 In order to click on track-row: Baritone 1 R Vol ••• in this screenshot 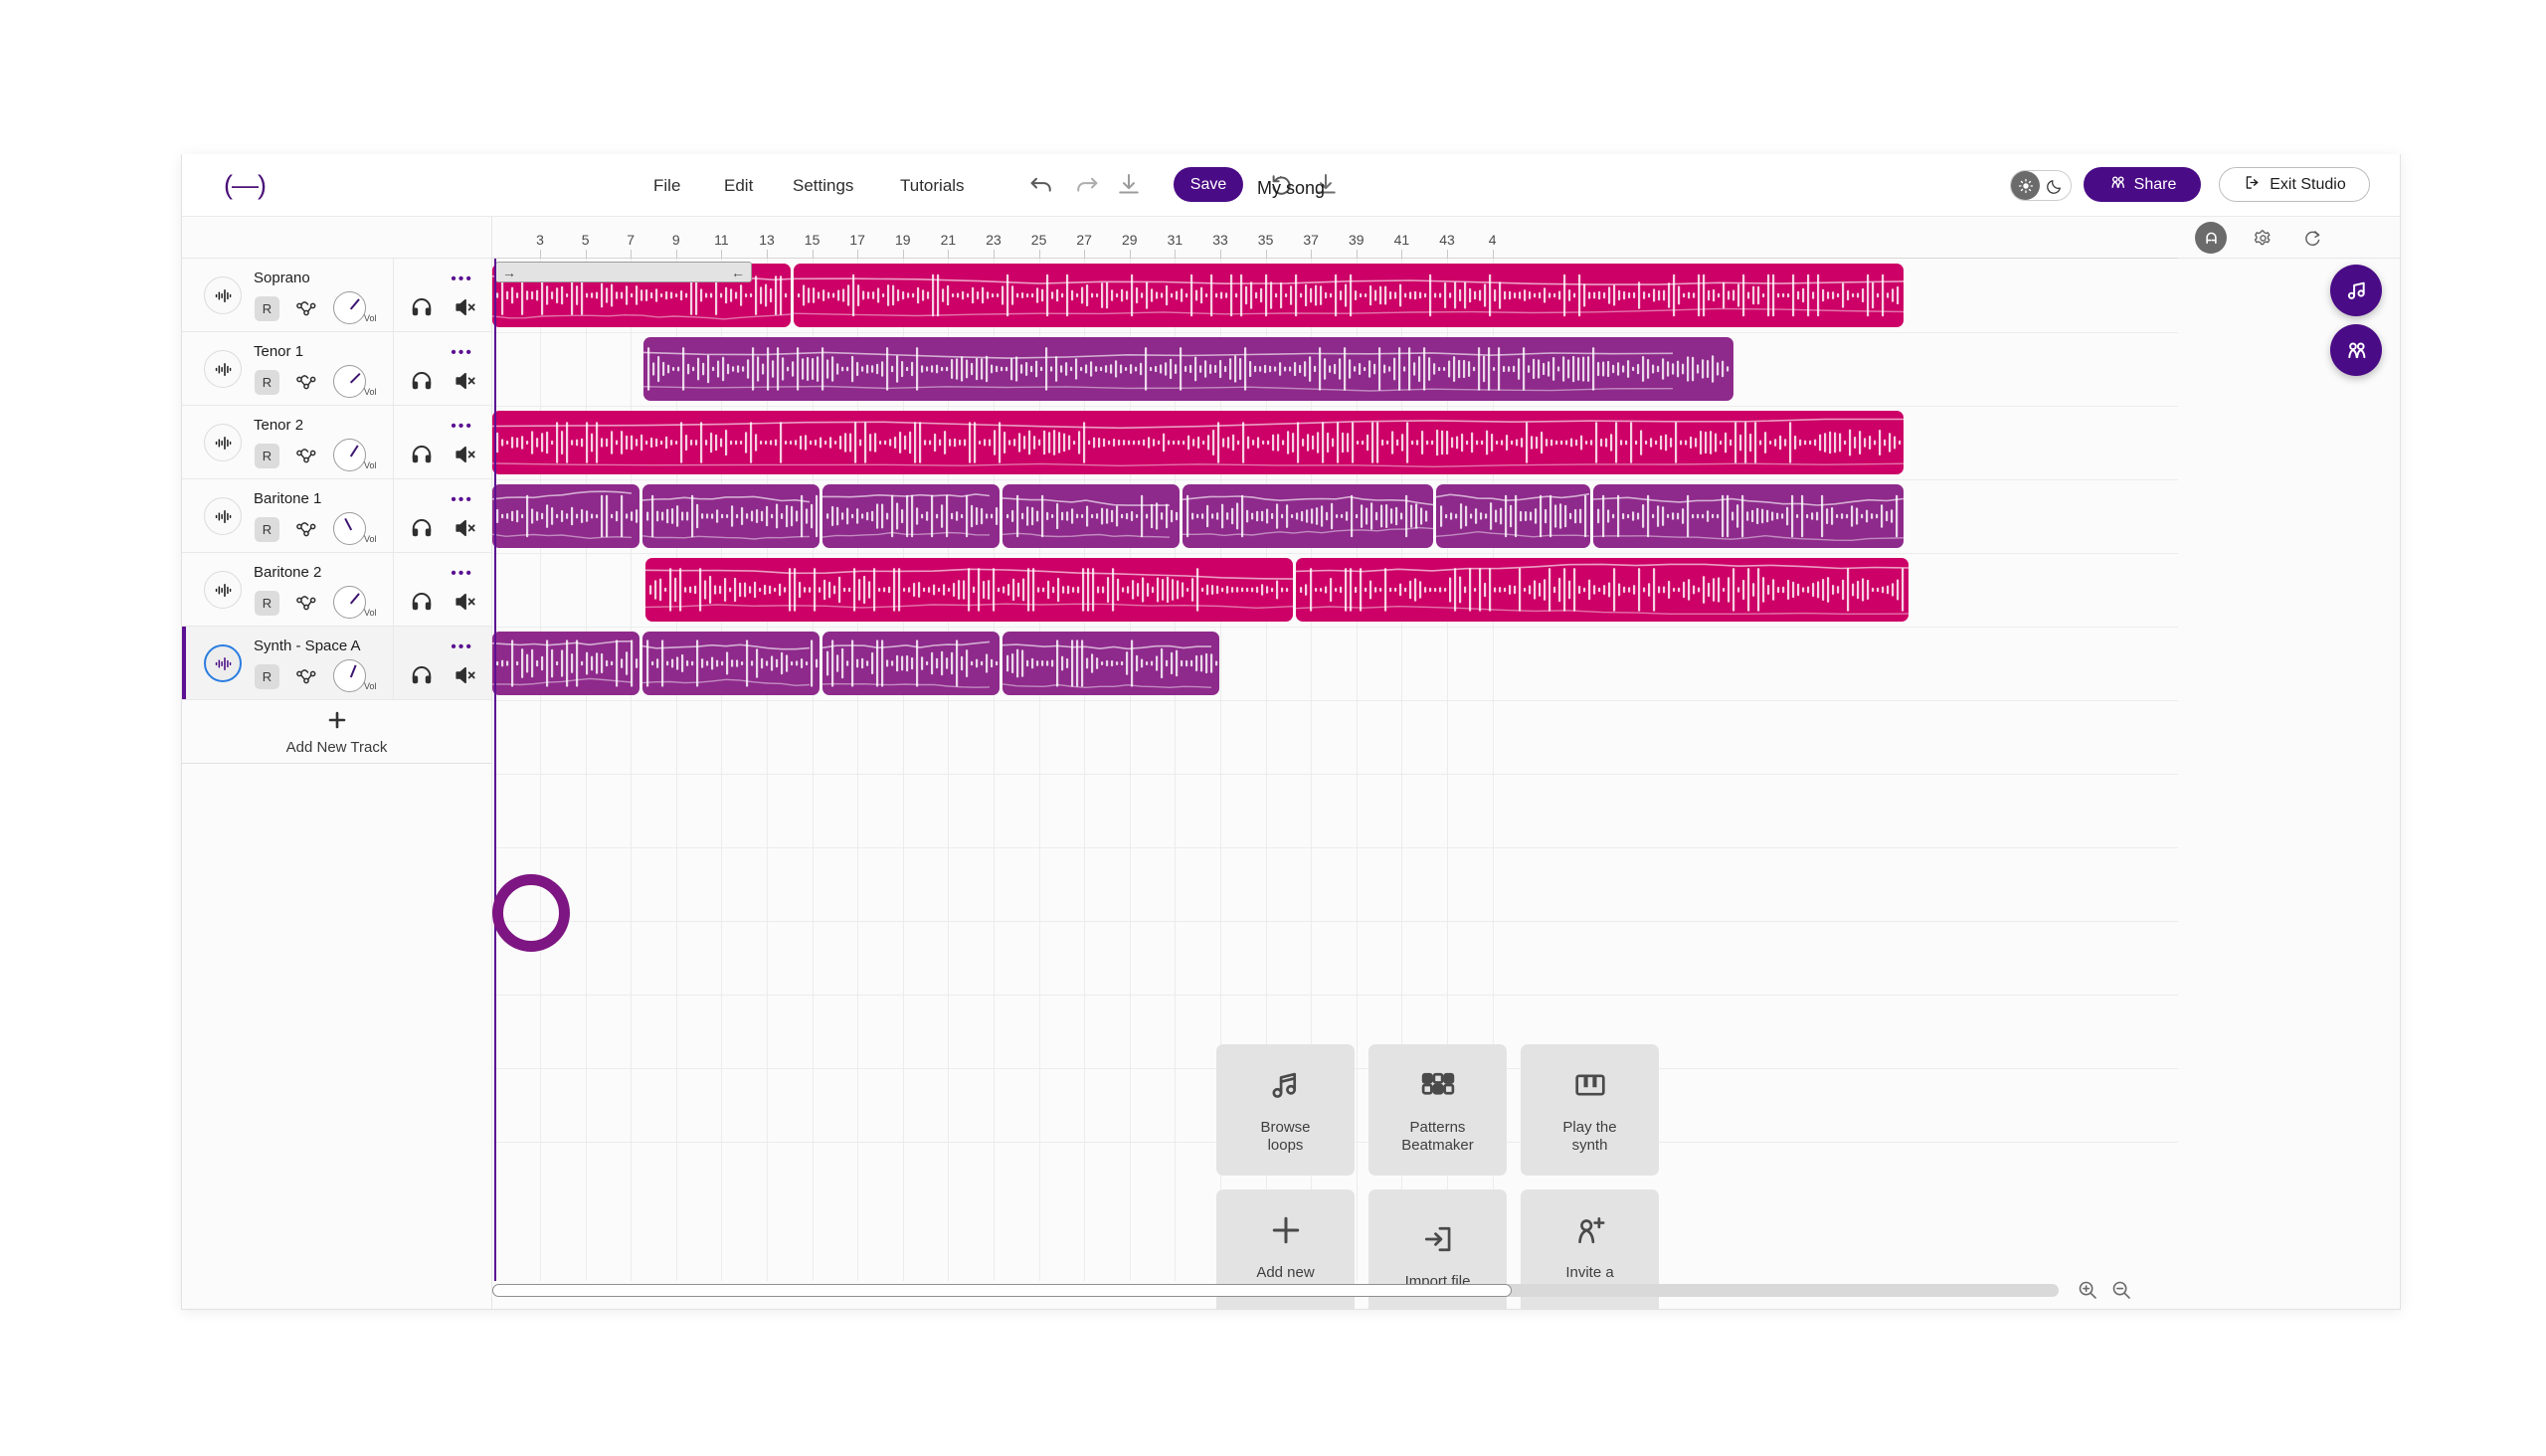, I will do `click(336, 516)`.